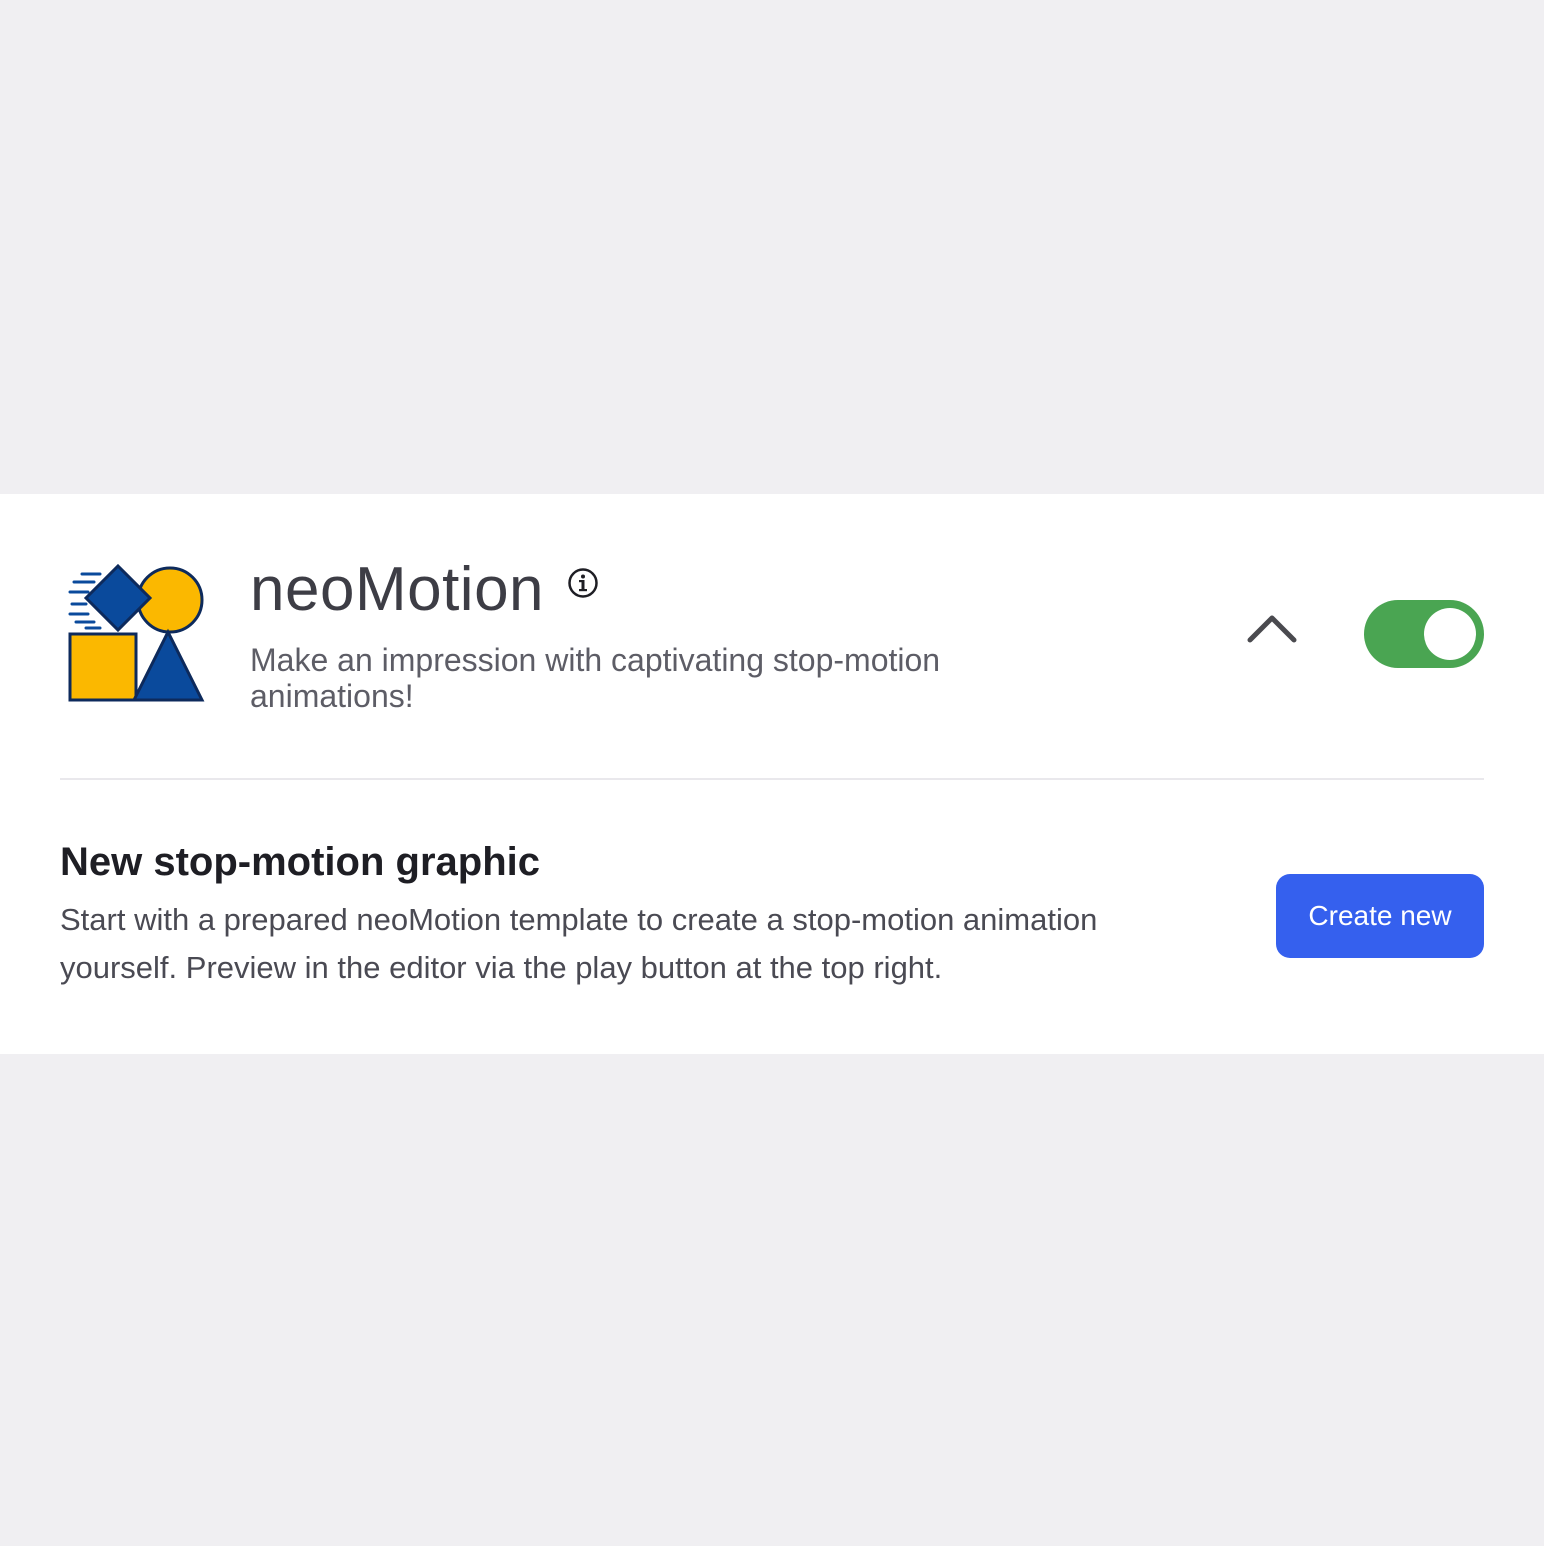  What do you see at coordinates (583, 583) in the screenshot?
I see `info-icon` at bounding box center [583, 583].